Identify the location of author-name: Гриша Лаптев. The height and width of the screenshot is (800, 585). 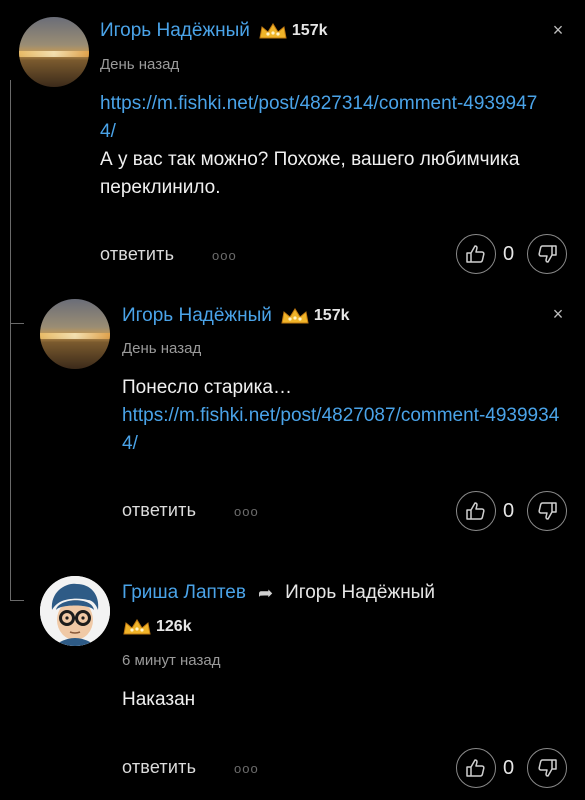
(184, 593).